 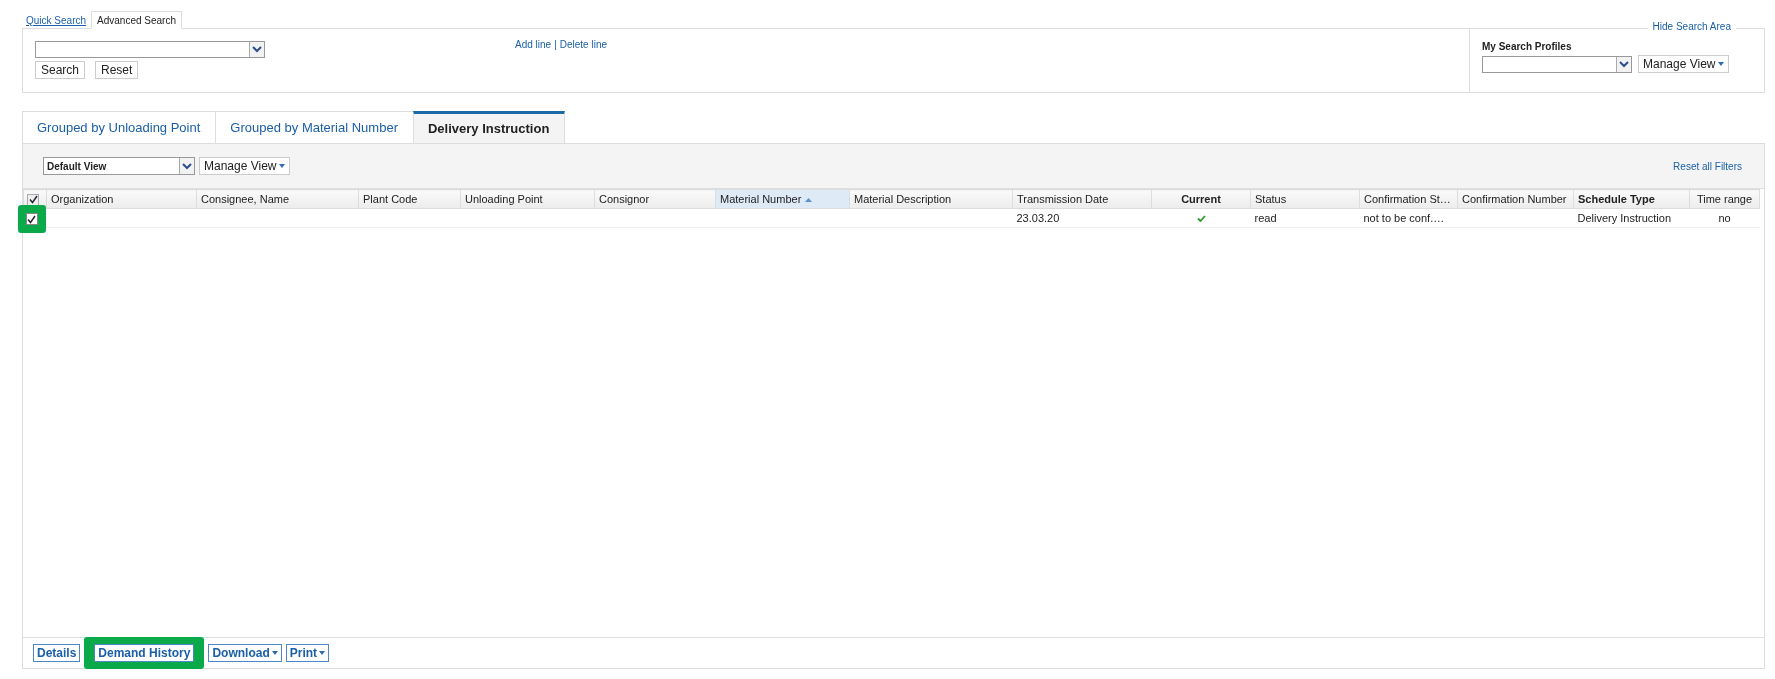 What do you see at coordinates (57, 653) in the screenshot?
I see `toolbar-button: Details` at bounding box center [57, 653].